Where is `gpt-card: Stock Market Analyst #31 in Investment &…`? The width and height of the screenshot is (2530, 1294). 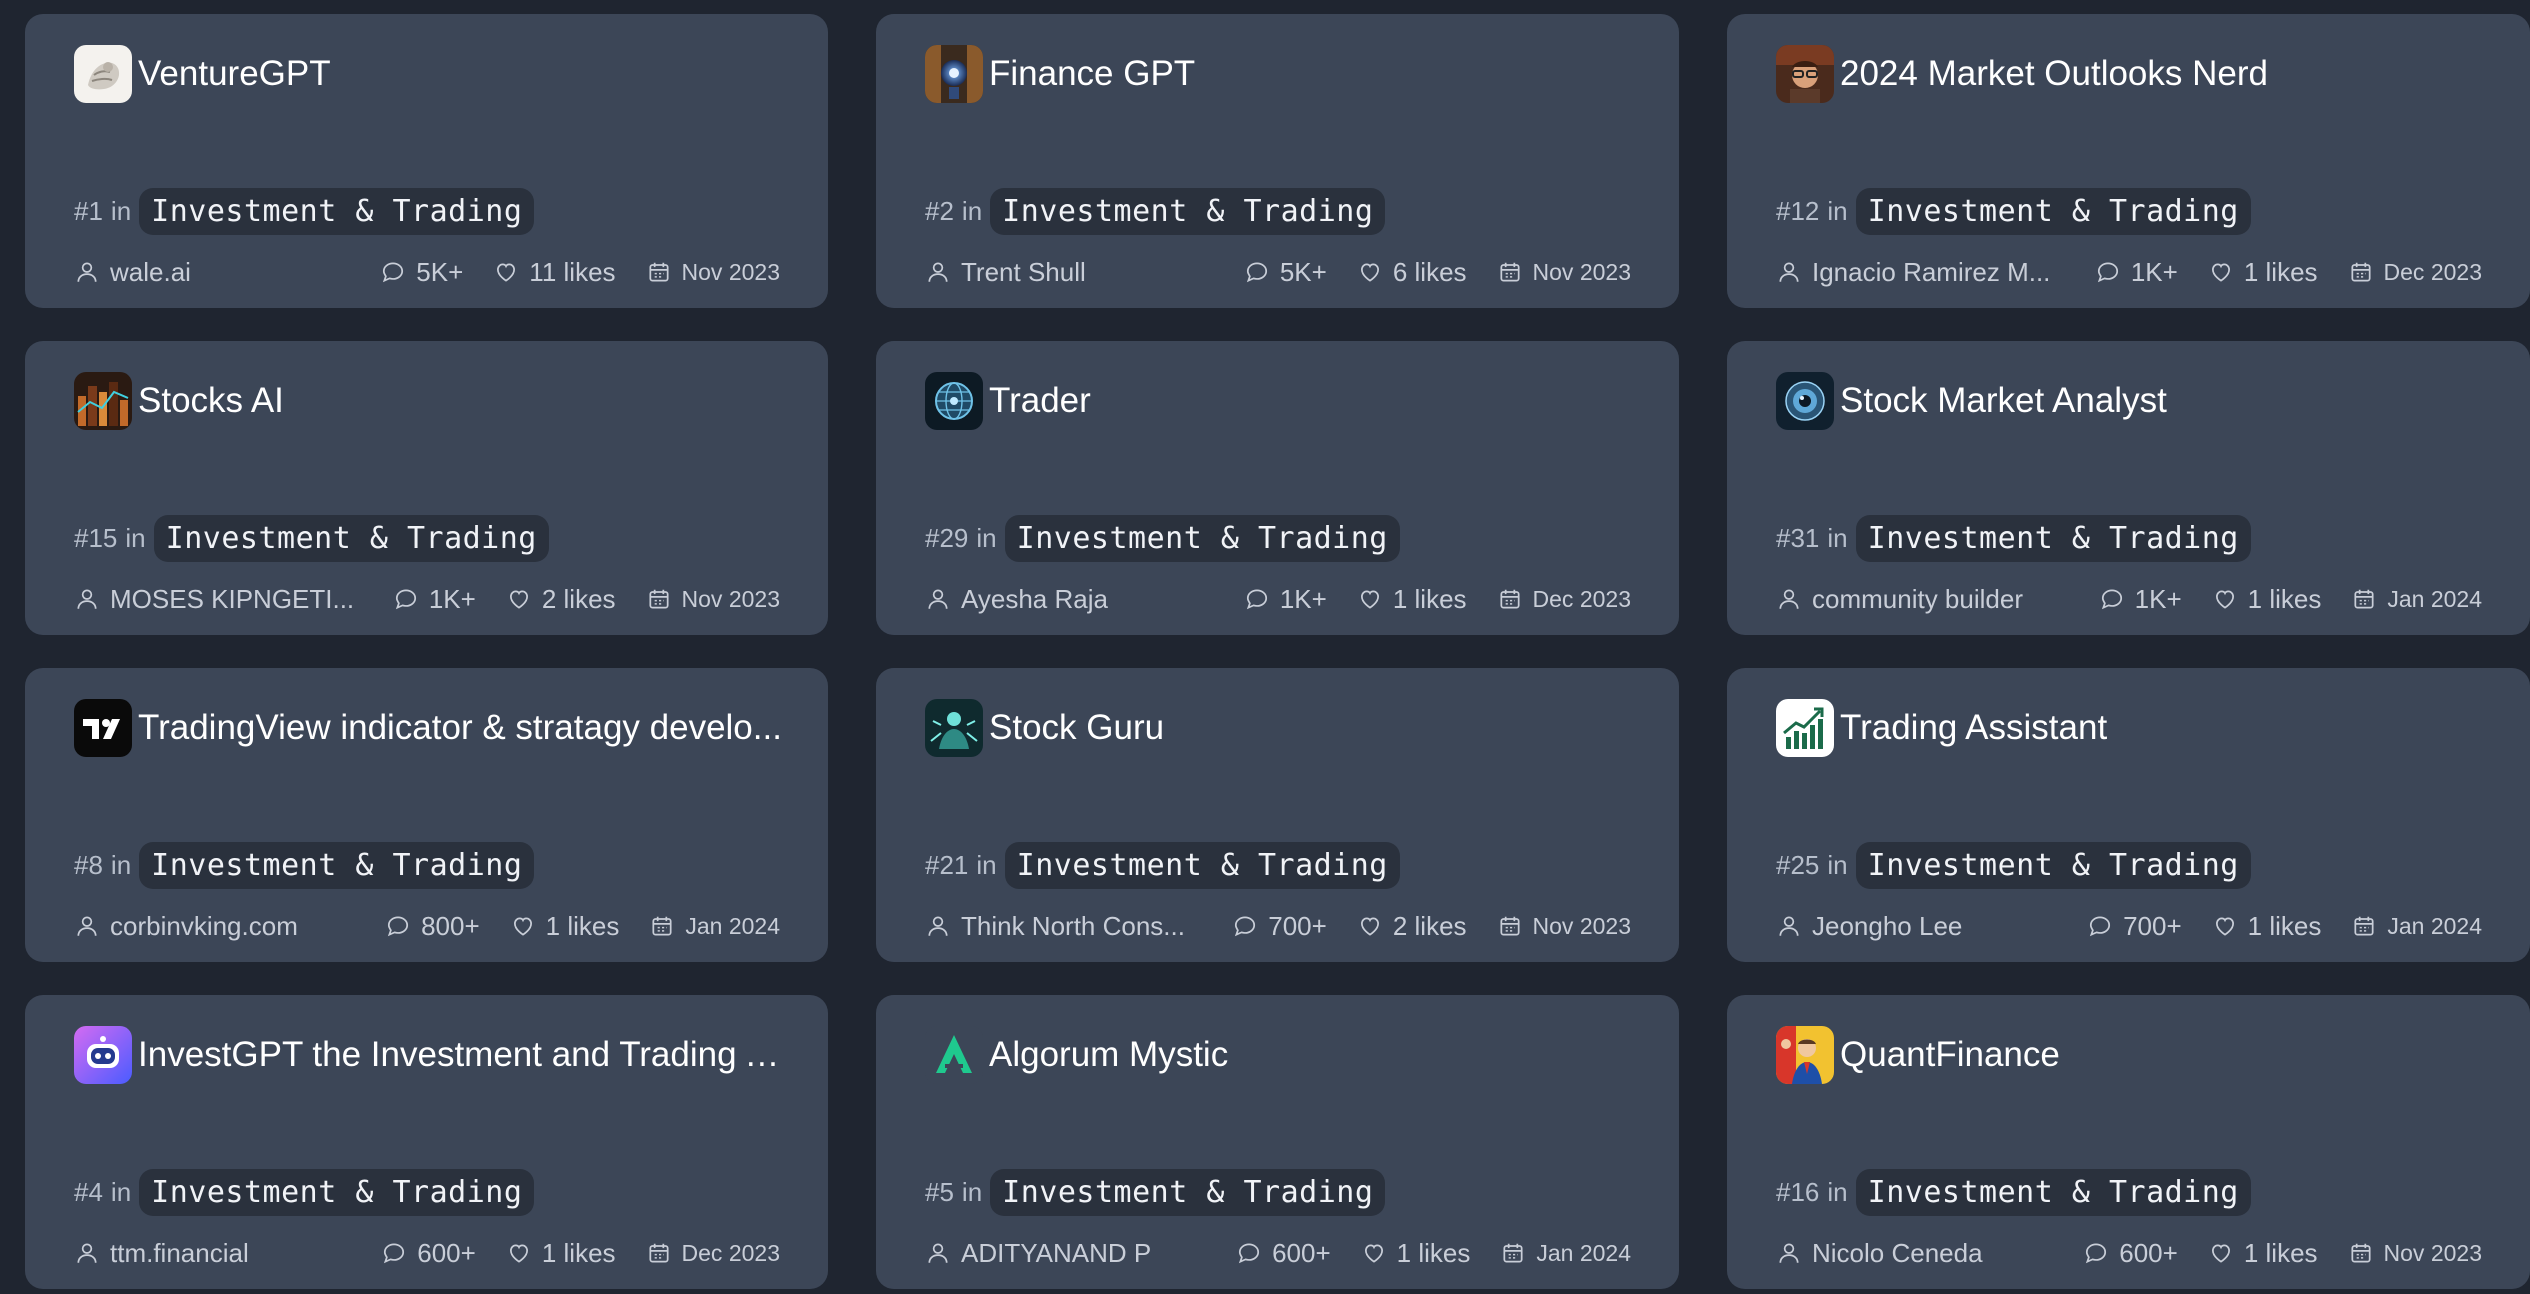
gpt-card: Stock Market Analyst #31 in Investment &… is located at coordinates (2128, 488).